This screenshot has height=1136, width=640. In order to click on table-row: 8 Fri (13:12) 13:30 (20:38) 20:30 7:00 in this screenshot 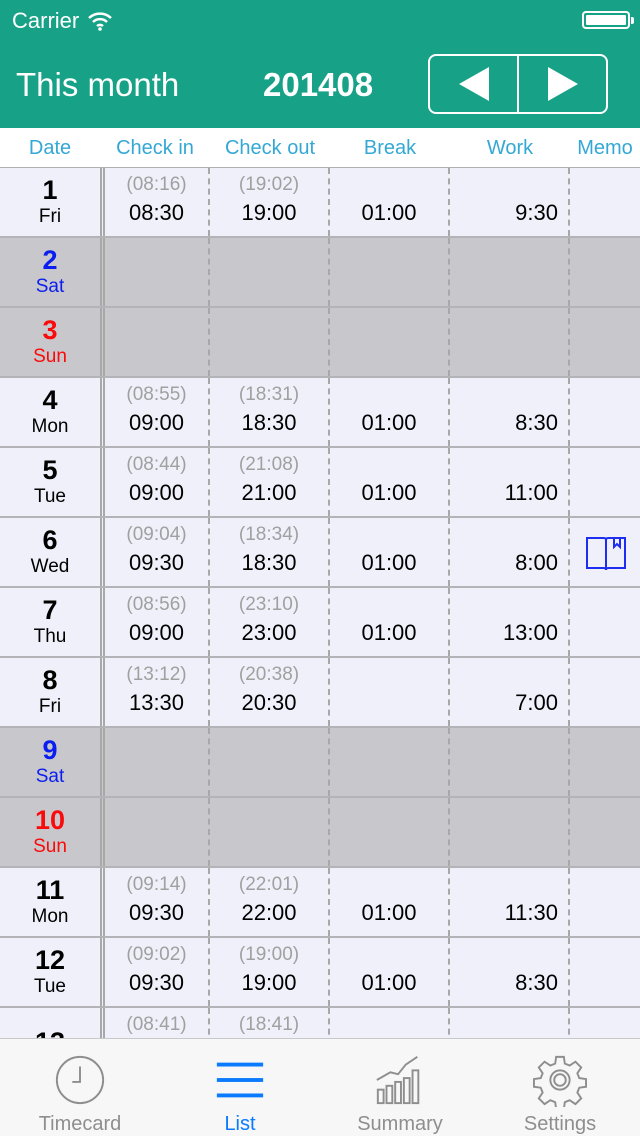, I will do `click(320, 693)`.